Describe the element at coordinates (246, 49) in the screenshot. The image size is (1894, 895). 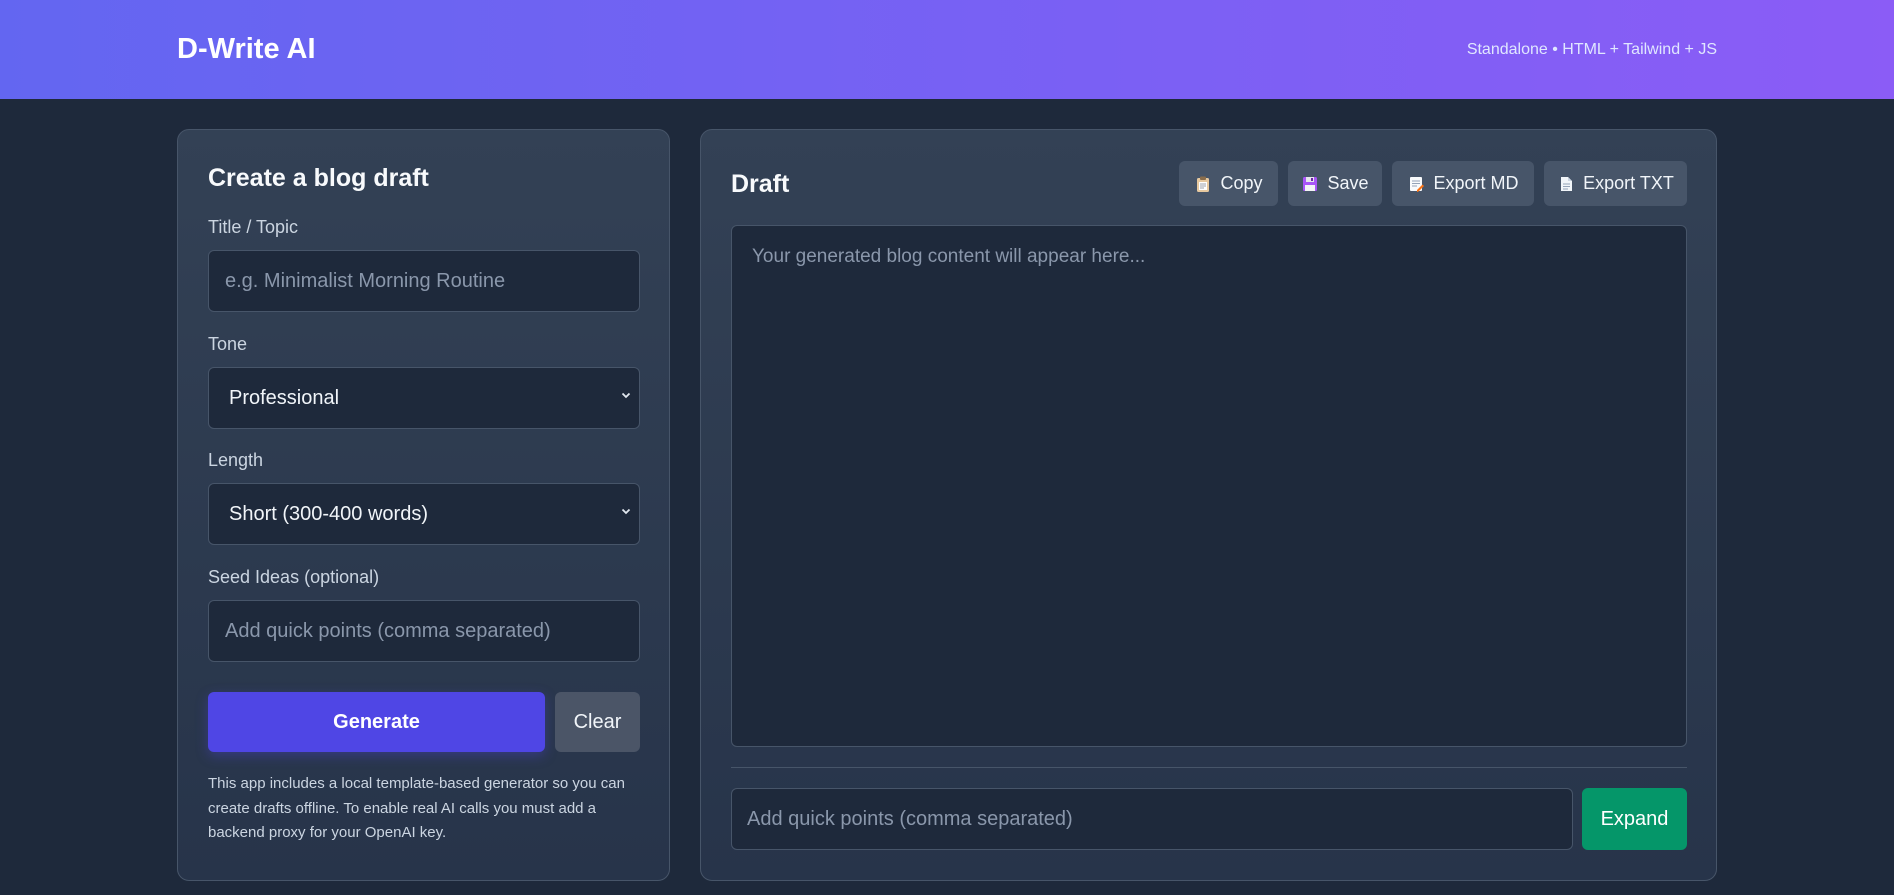
I see `brand-title: D-Write AI` at that location.